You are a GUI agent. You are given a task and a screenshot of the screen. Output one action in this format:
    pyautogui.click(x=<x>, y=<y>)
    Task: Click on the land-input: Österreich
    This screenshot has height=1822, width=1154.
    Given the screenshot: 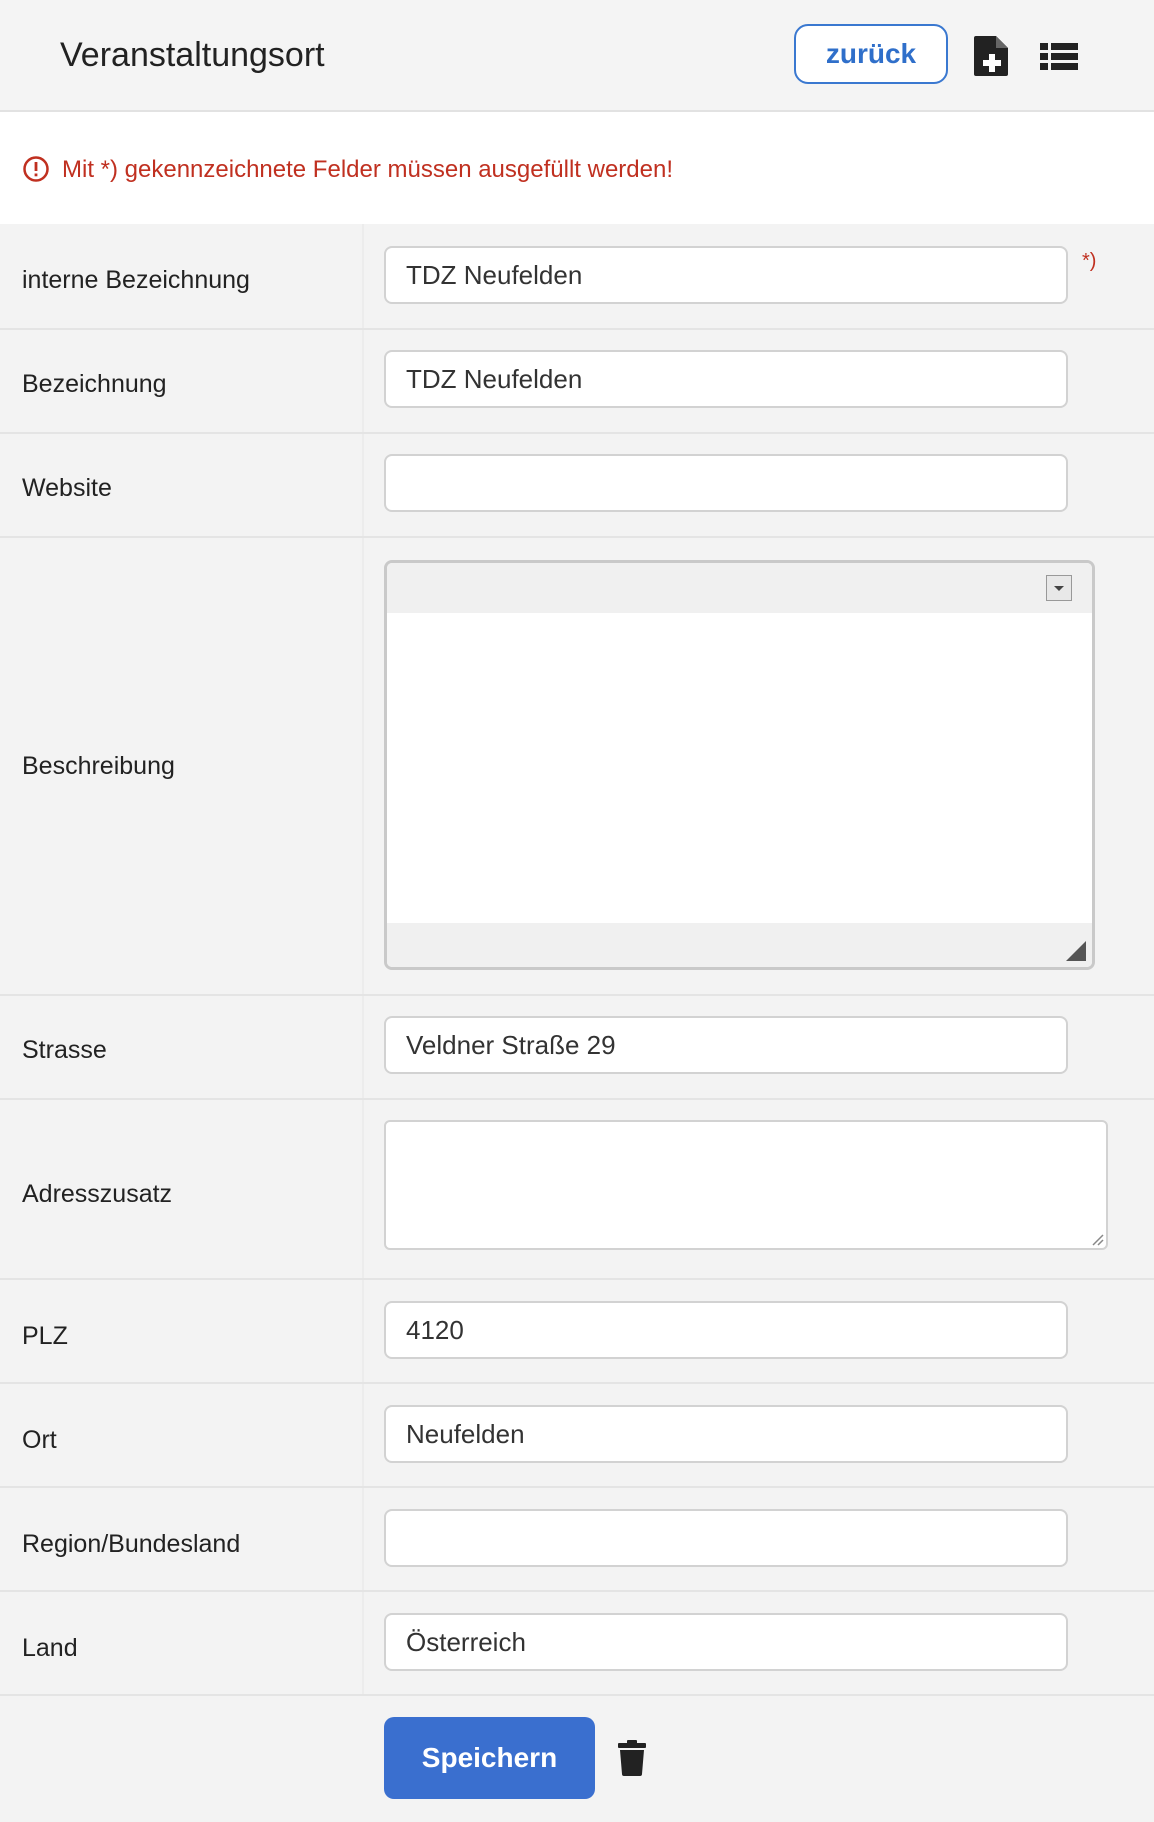 What is the action you would take?
    pyautogui.click(x=726, y=1642)
    